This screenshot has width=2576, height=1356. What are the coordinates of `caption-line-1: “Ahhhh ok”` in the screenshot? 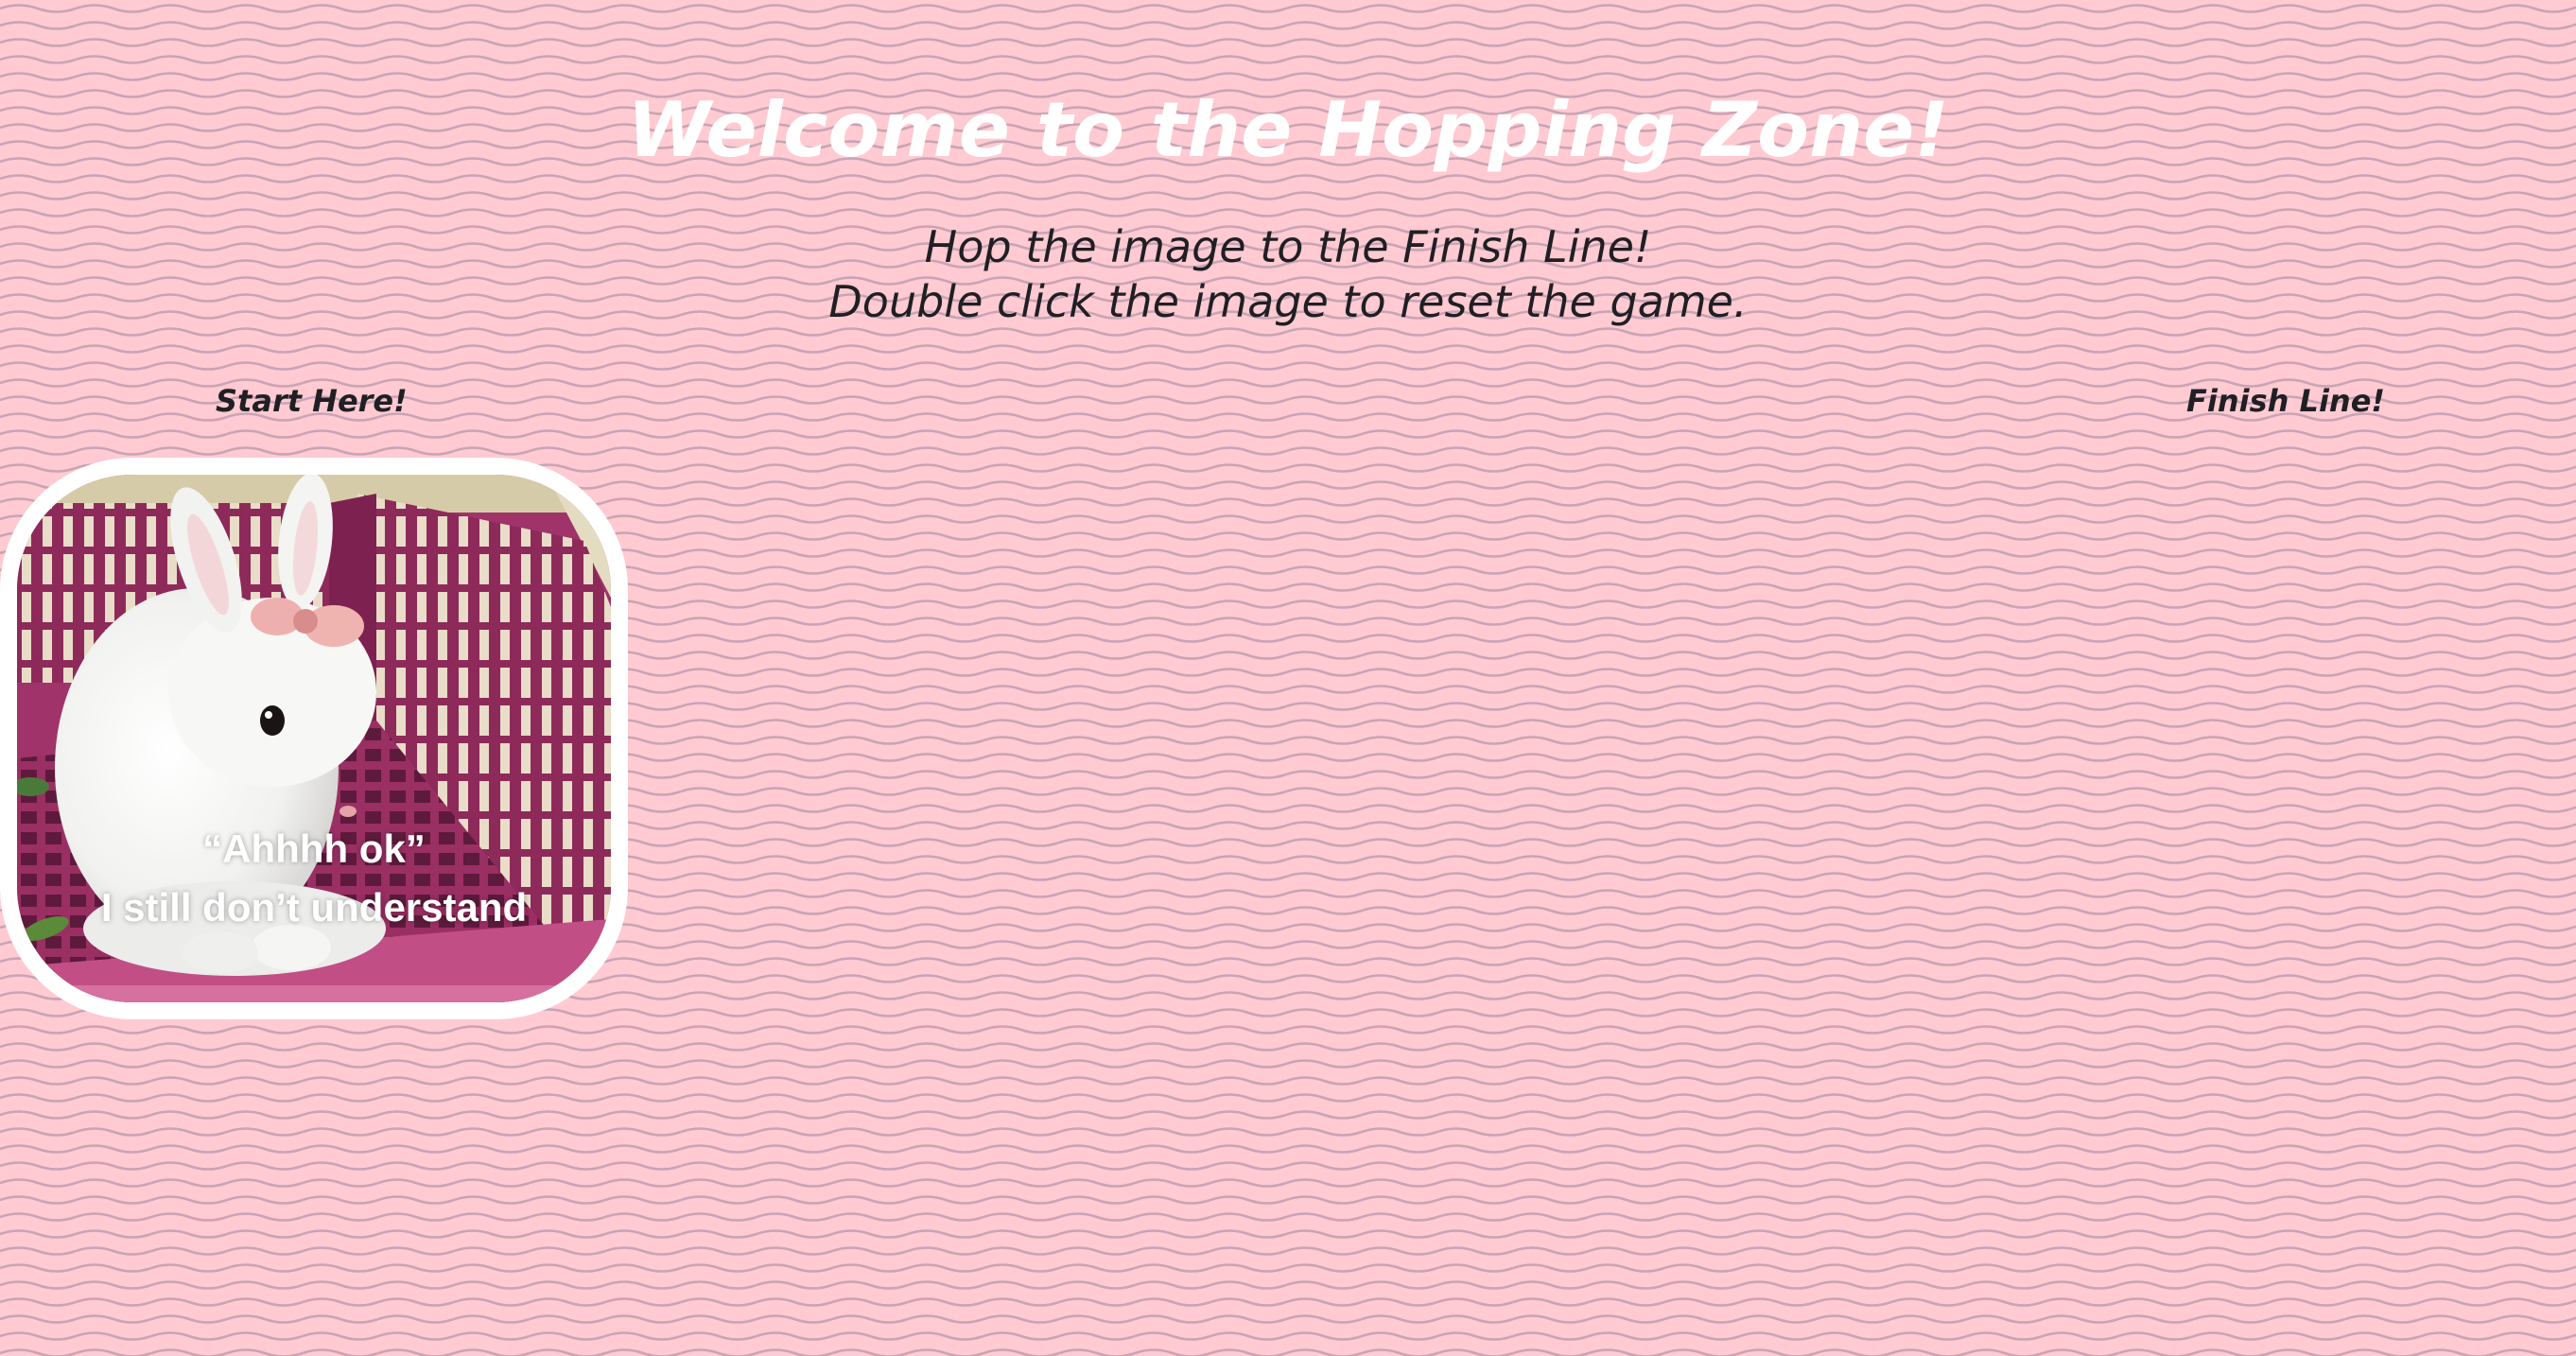 It's located at (314, 848).